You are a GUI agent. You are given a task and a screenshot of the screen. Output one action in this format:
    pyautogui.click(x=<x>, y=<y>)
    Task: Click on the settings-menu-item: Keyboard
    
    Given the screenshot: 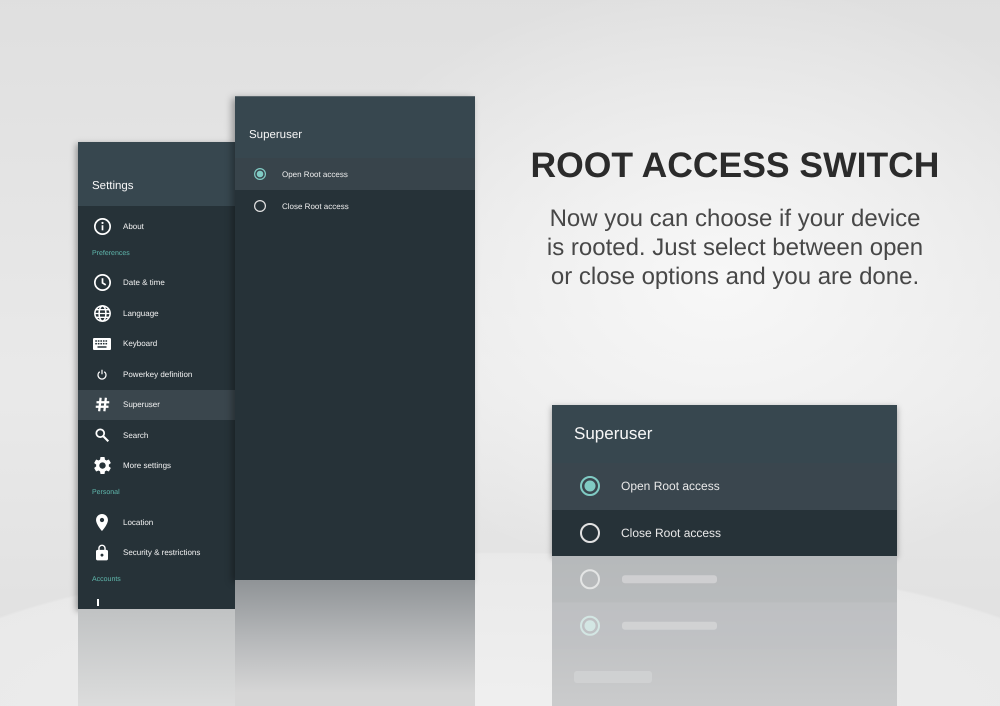 What is the action you would take?
    pyautogui.click(x=156, y=343)
    